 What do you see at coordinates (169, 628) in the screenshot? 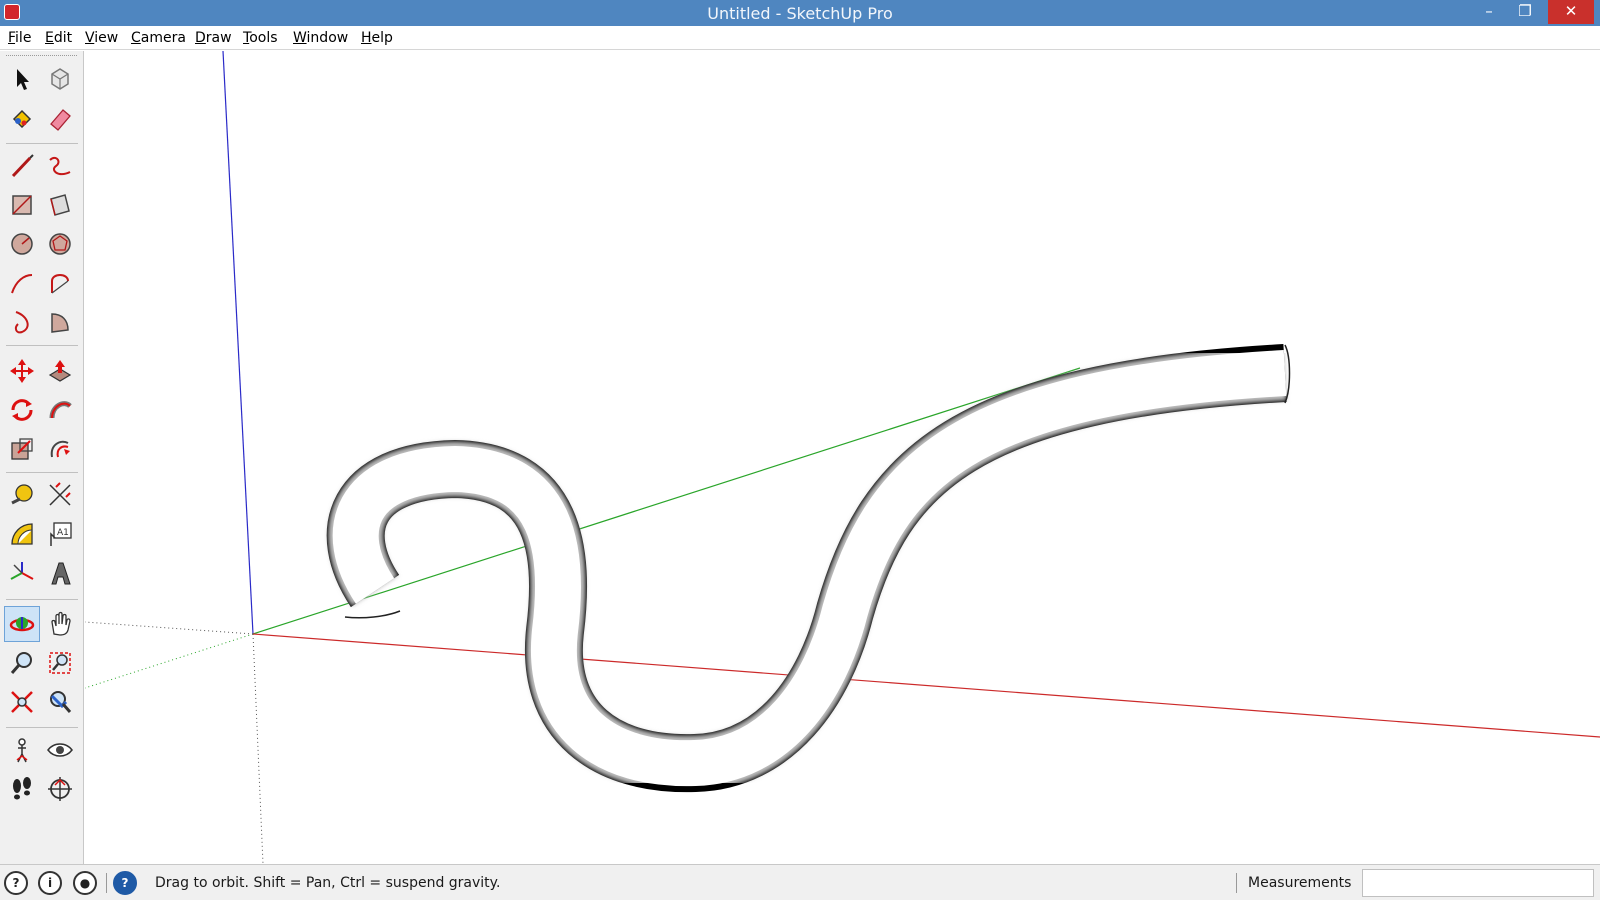
I see `red-axis-negative` at bounding box center [169, 628].